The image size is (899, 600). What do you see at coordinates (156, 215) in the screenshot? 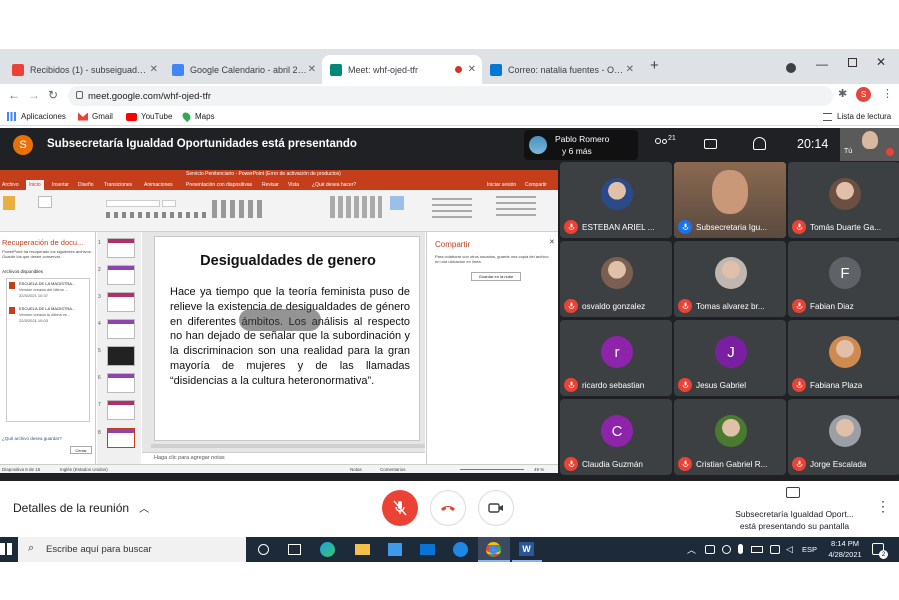
I see `font-format-buttons` at bounding box center [156, 215].